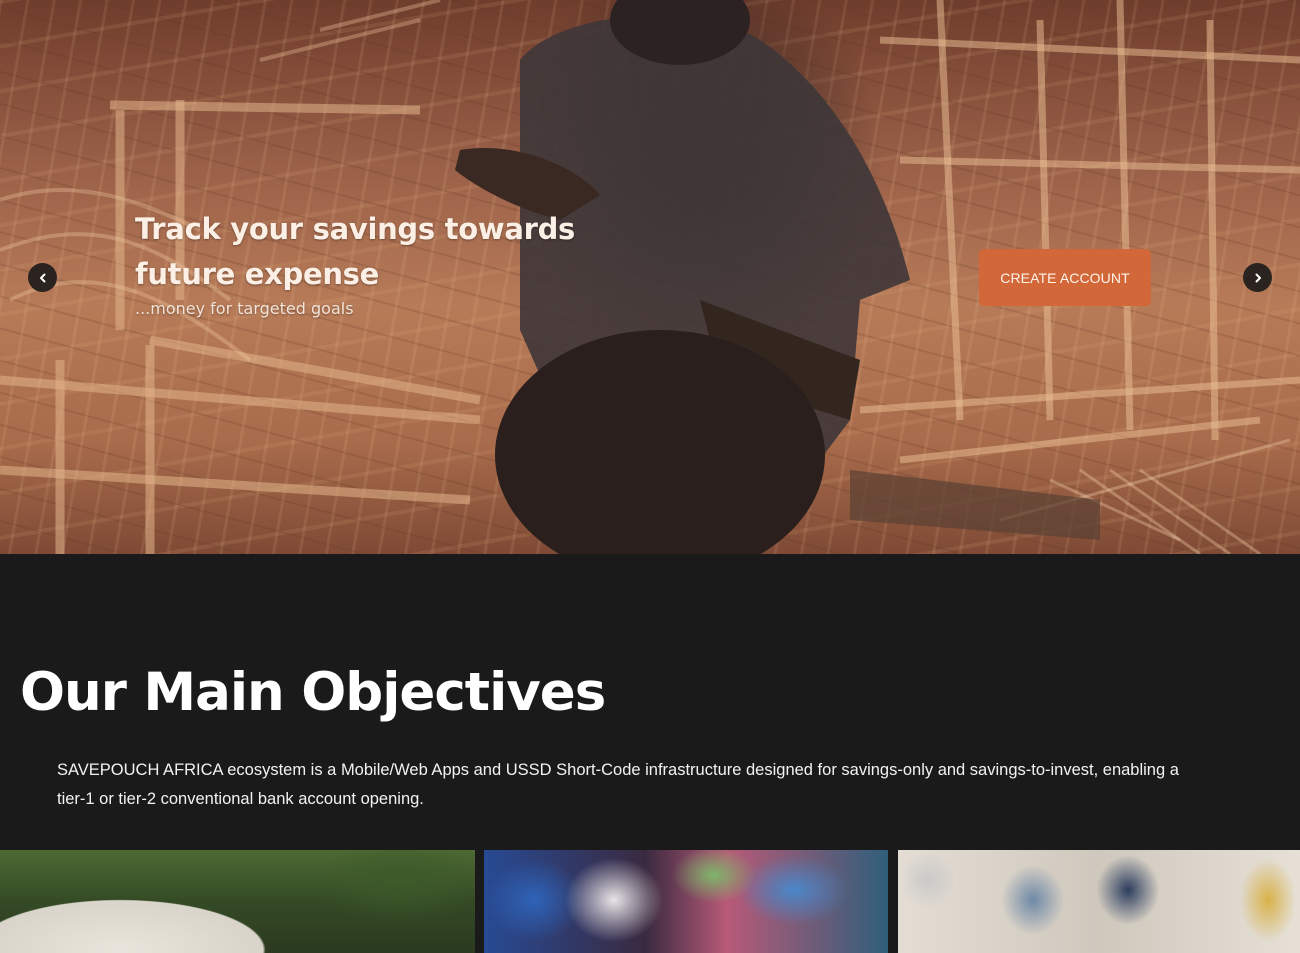 The width and height of the screenshot is (1300, 953). I want to click on create-account-button: CREATE ACCOUNT, so click(1065, 277).